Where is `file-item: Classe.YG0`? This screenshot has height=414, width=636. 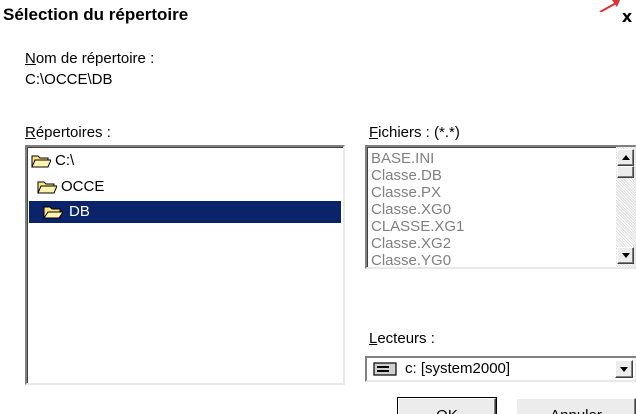
file-item: Classe.YG0 is located at coordinates (411, 259).